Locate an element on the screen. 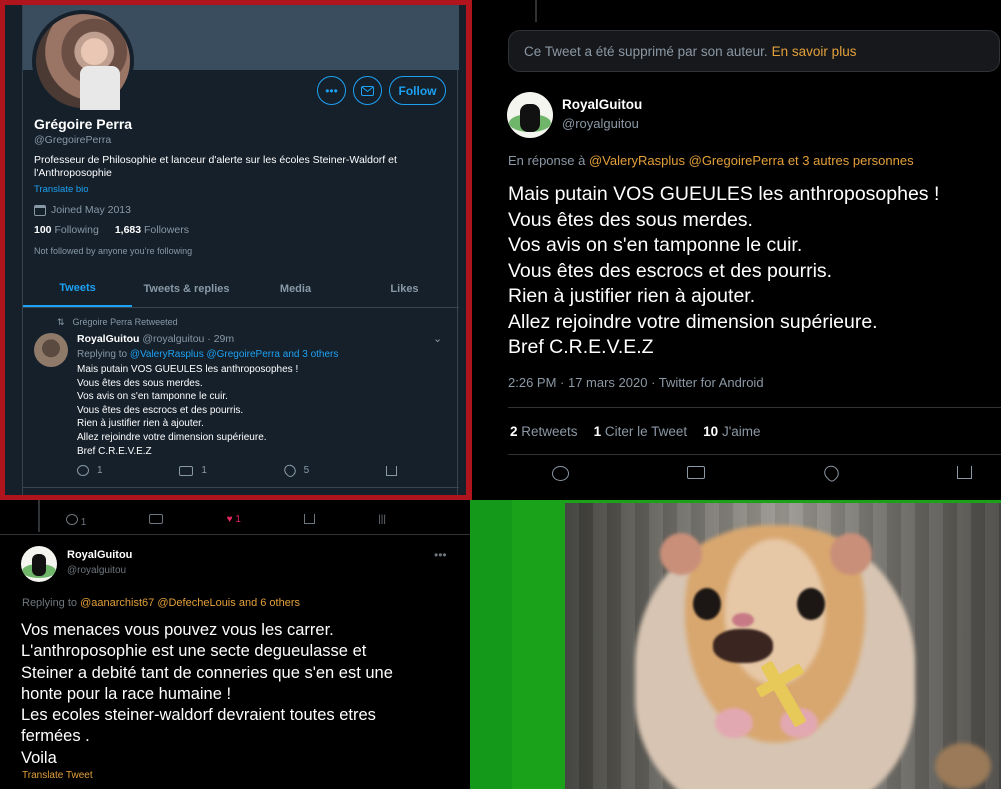  profile-name: Grégoire Perra is located at coordinates (83, 124).